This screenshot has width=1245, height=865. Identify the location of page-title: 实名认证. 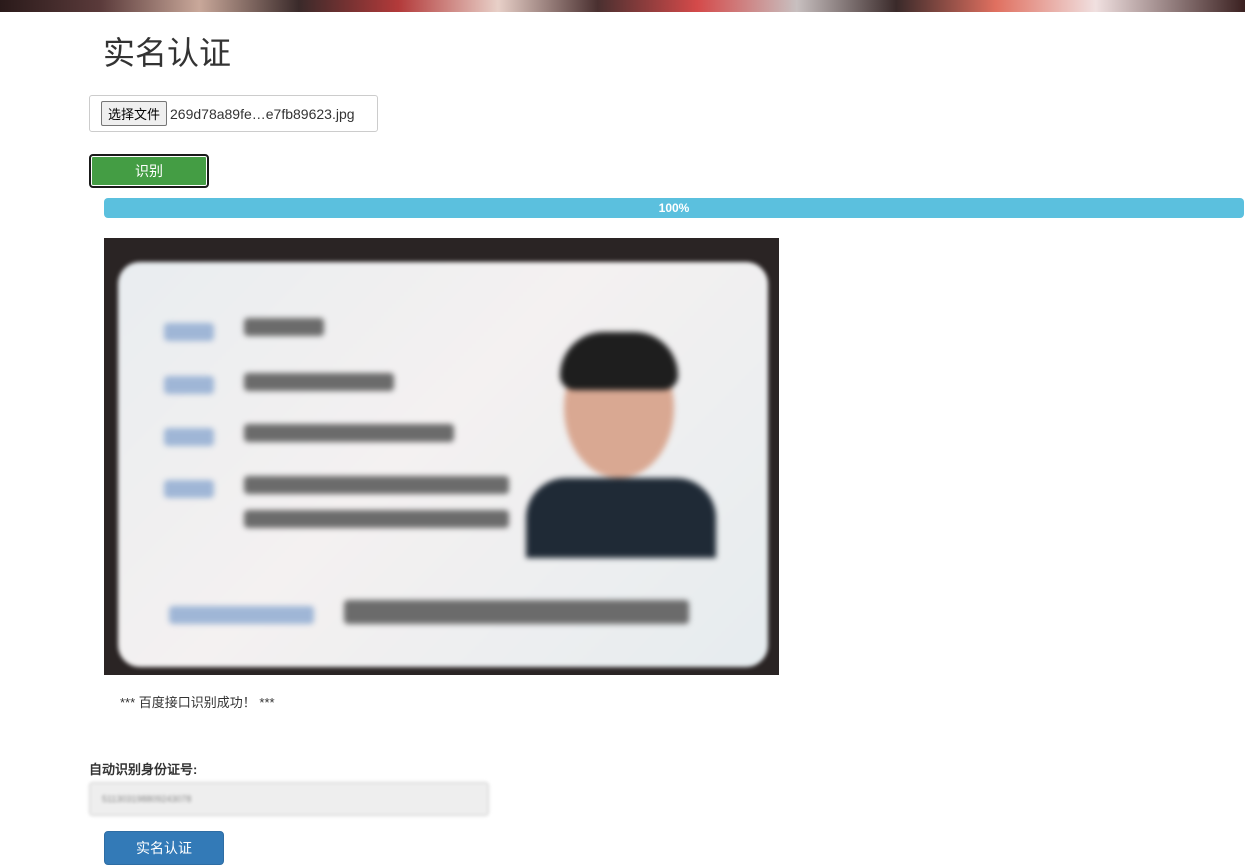
(167, 53).